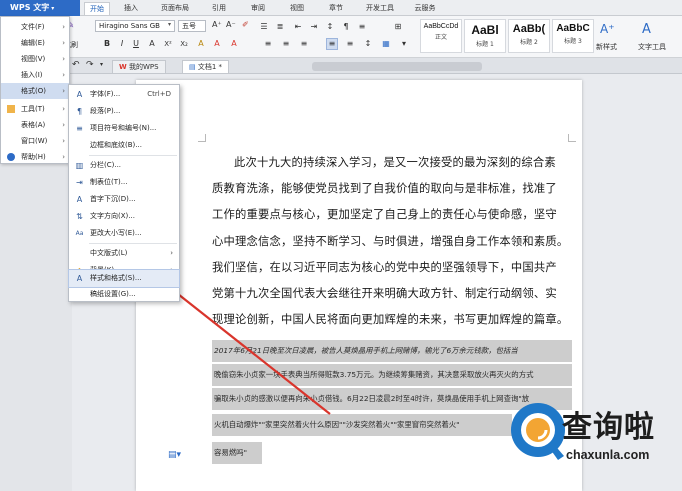 This screenshot has height=491, width=682. I want to click on magnifier-logo-icon, so click(538, 431).